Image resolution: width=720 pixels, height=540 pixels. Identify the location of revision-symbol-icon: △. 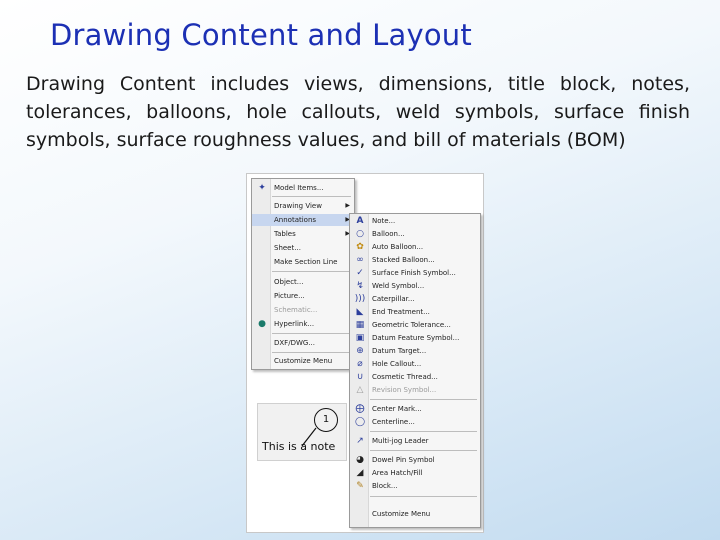
(360, 390).